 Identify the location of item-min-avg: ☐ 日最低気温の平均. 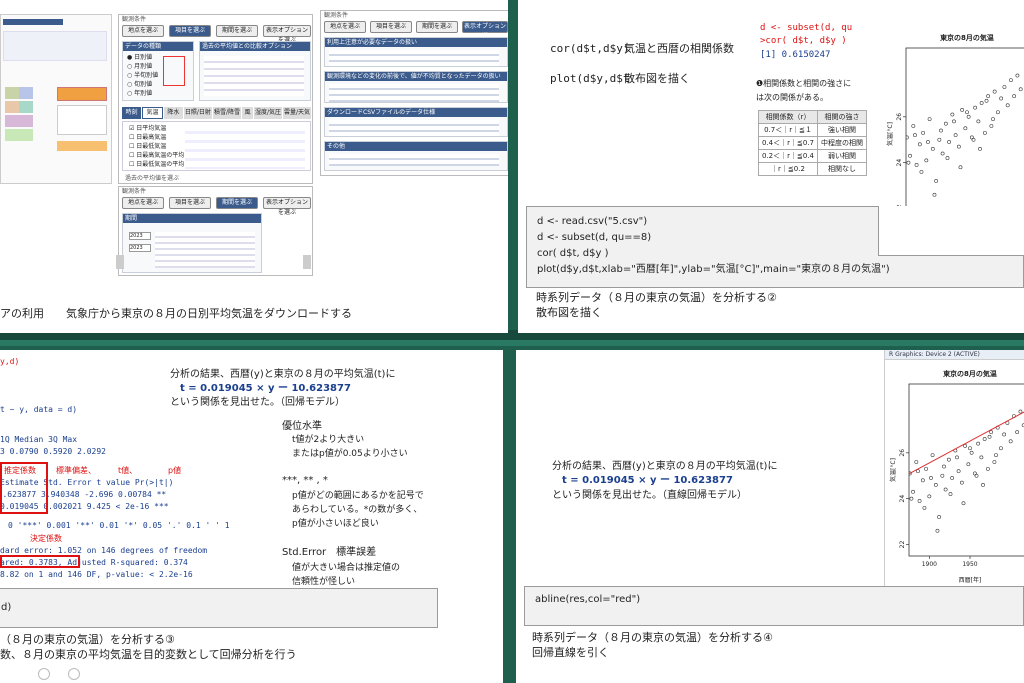
(156, 165).